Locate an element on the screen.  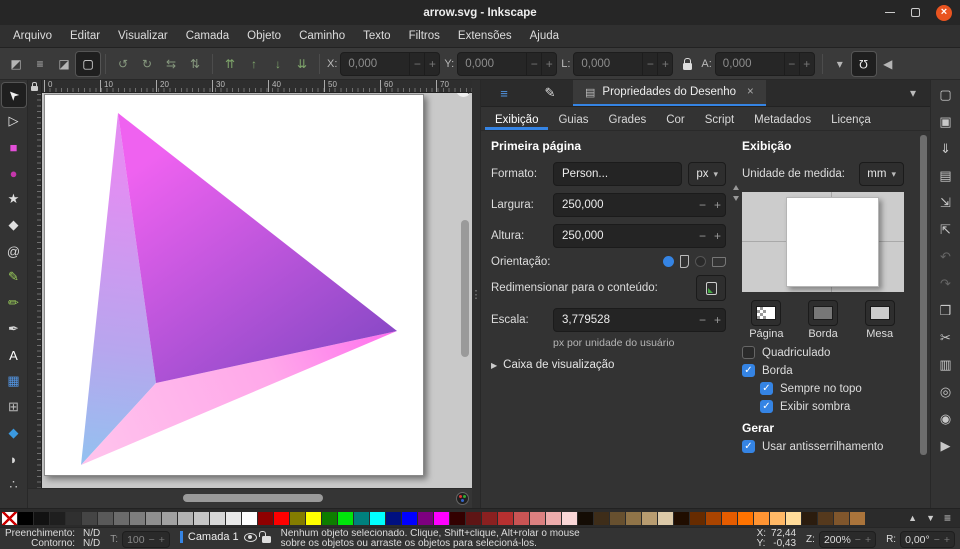
viewbox-expander: ▶ Caixa de visualização is located at coordinates (608, 365).